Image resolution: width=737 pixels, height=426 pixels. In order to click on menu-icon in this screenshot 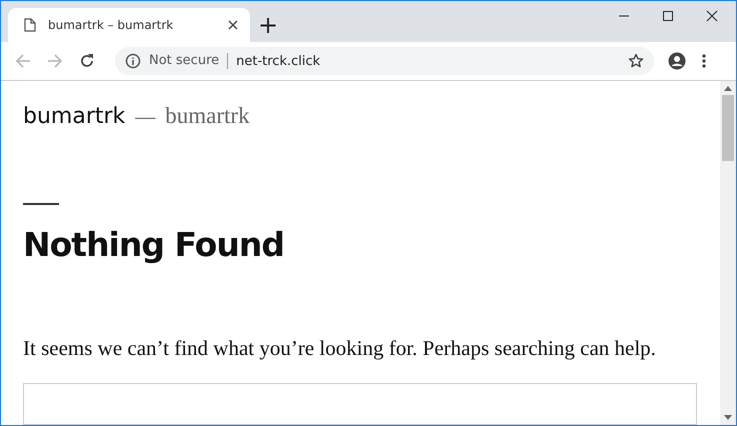, I will do `click(704, 61)`.